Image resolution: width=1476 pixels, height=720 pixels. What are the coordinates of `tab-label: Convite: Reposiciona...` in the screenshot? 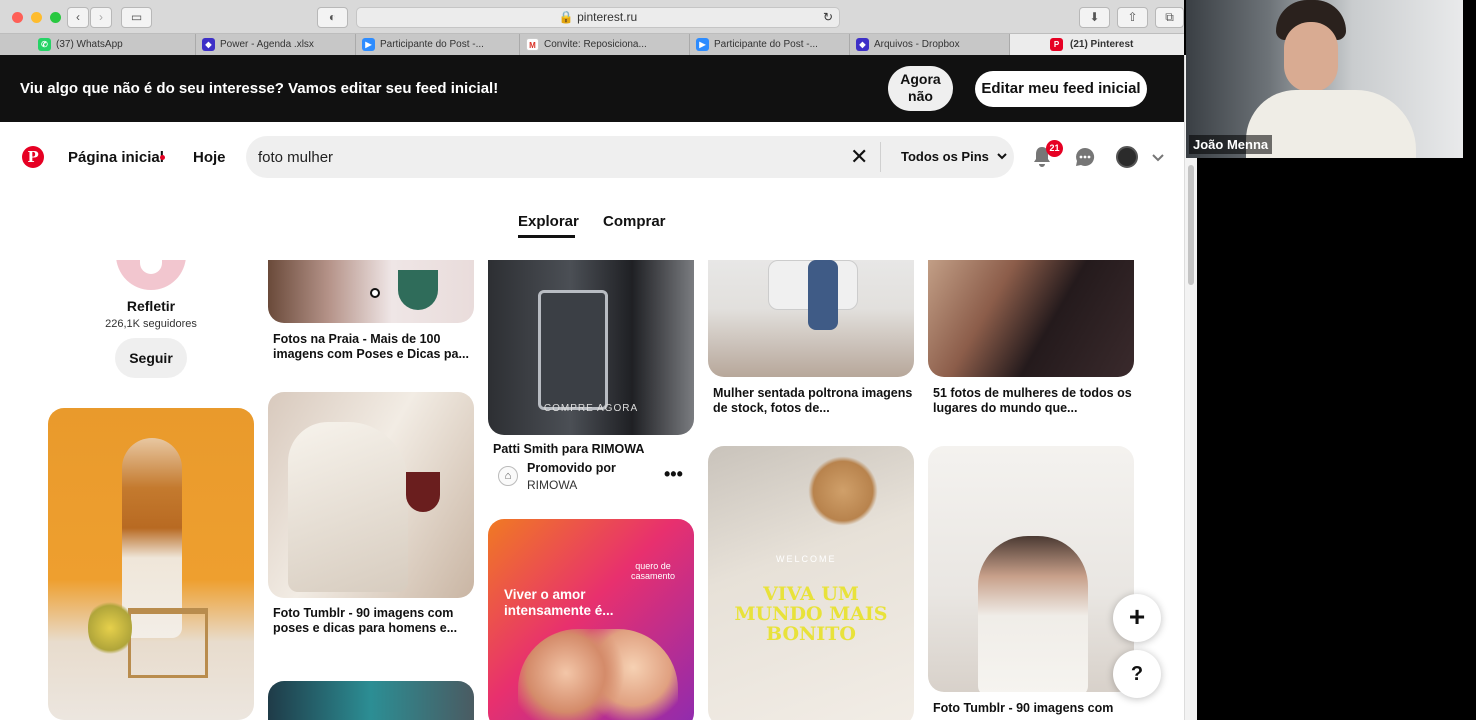 It's located at (595, 44).